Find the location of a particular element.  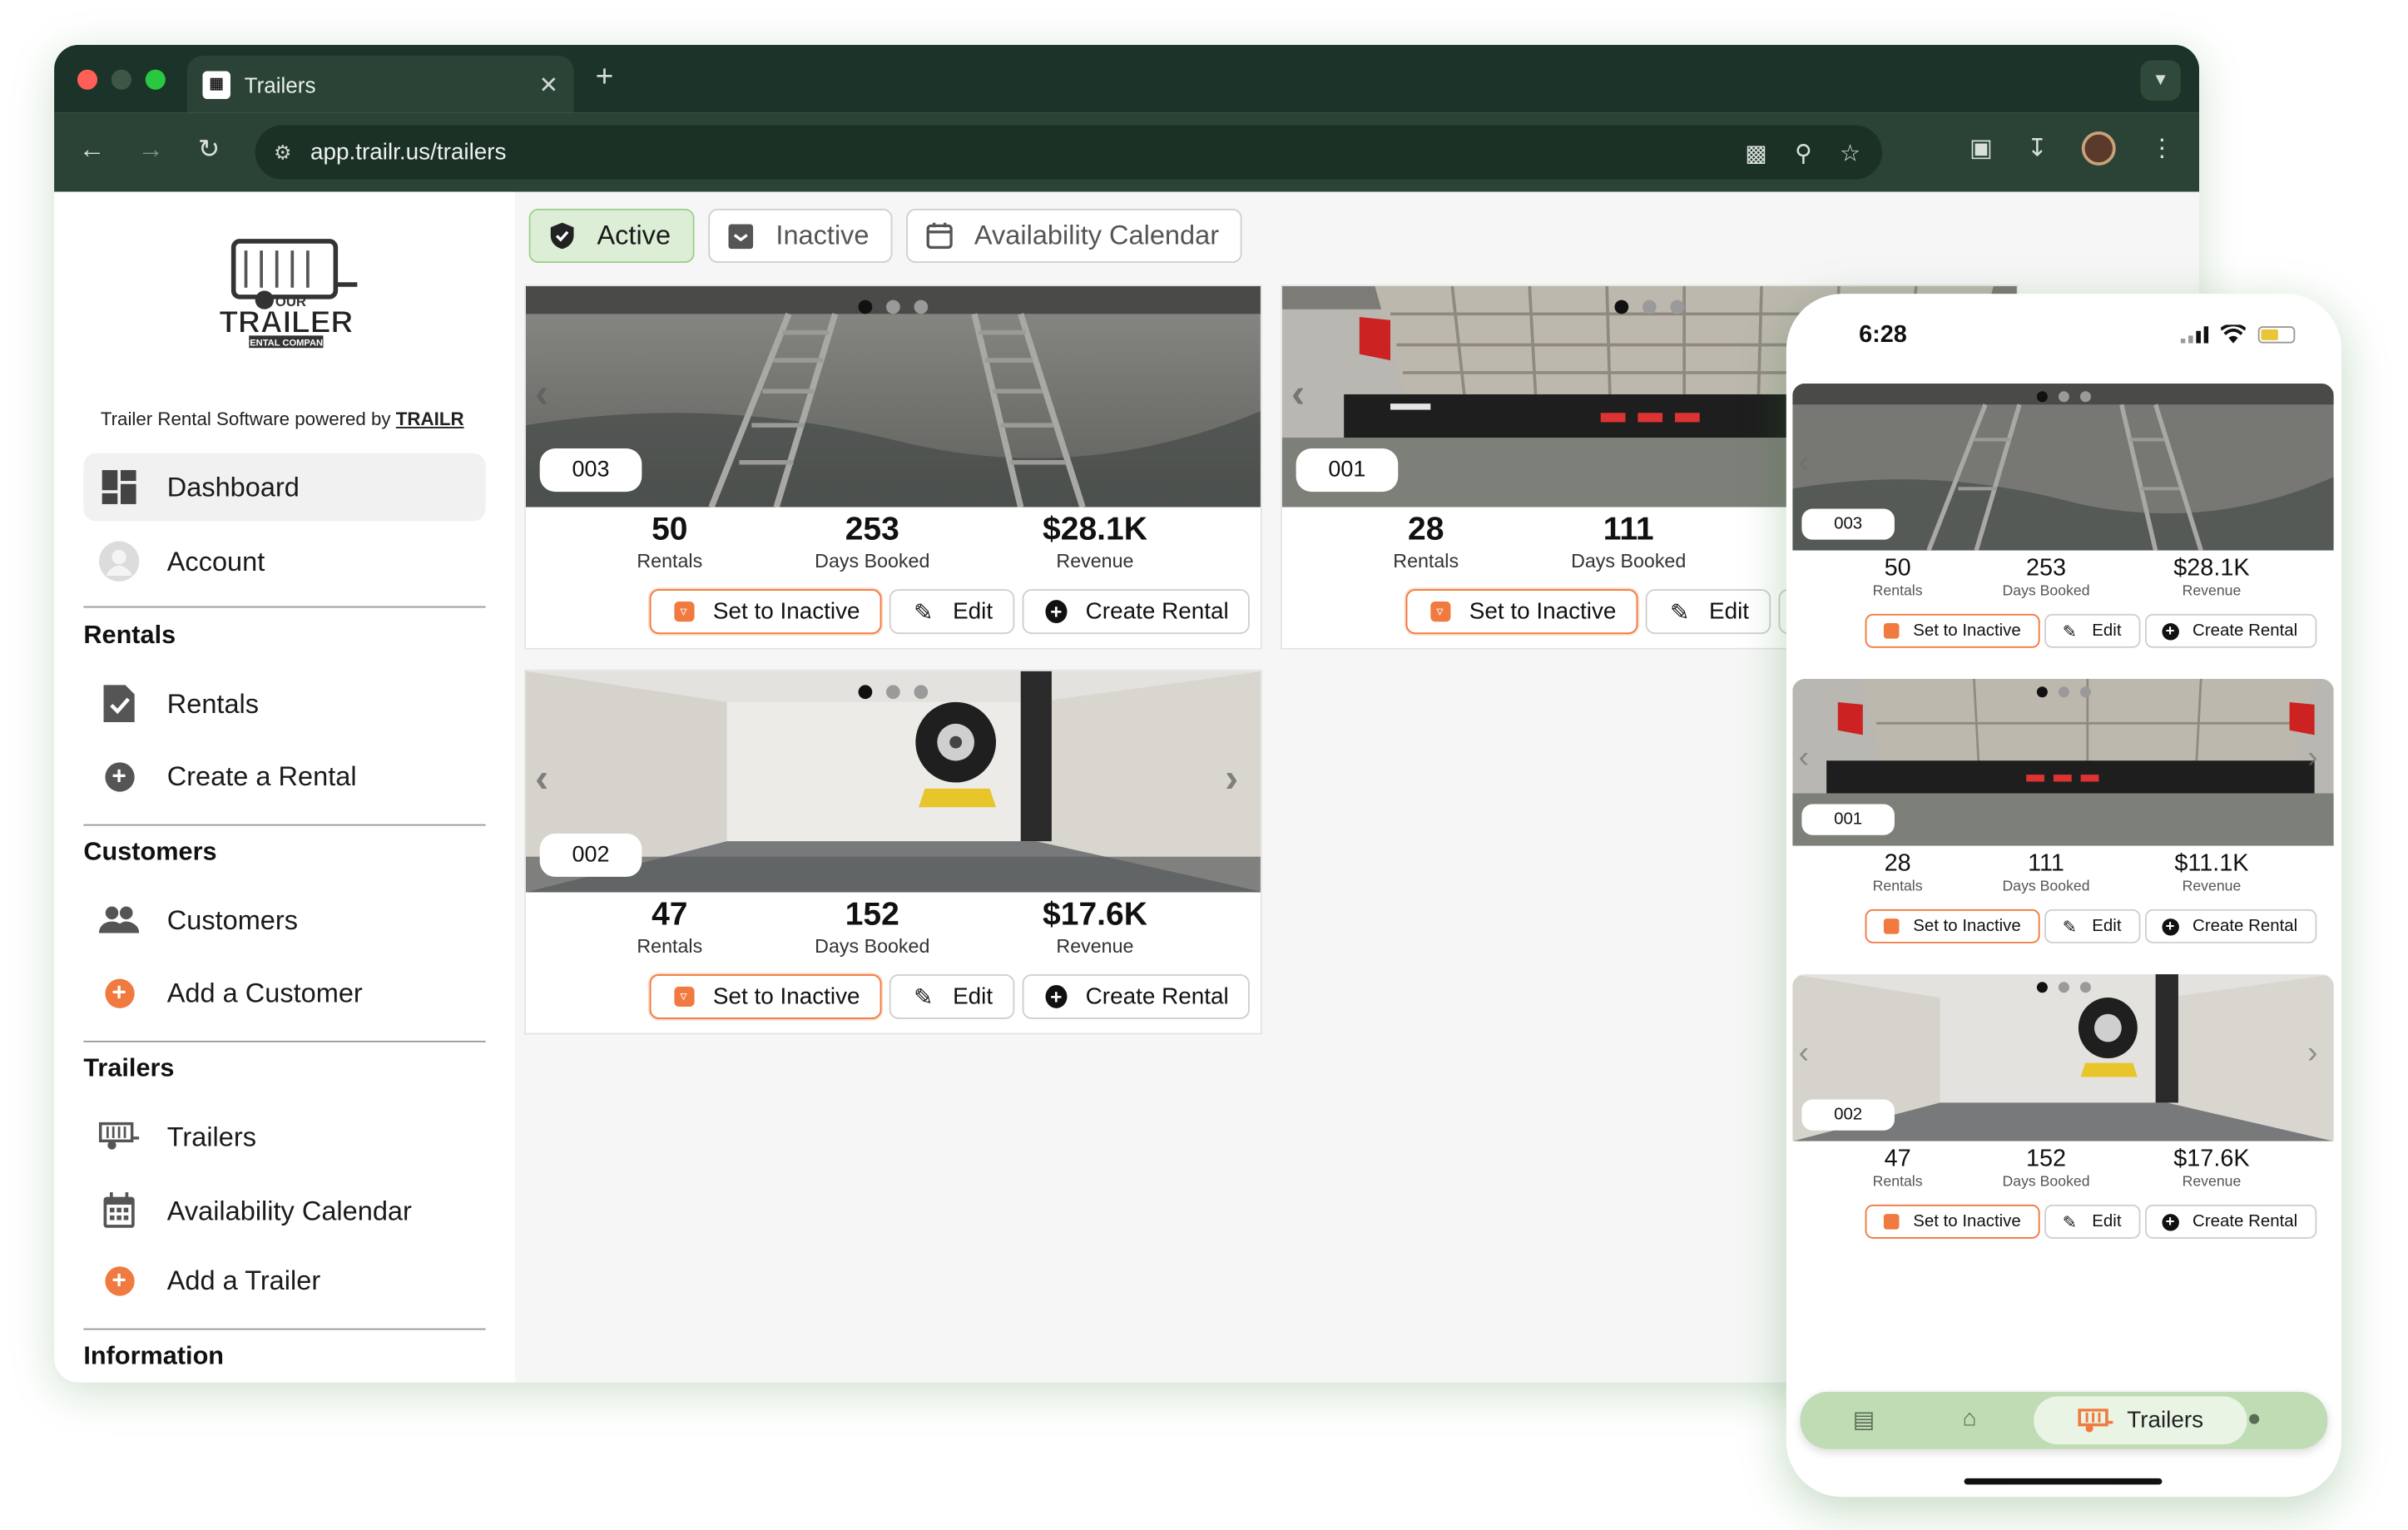

close-window-button is located at coordinates (88, 79).